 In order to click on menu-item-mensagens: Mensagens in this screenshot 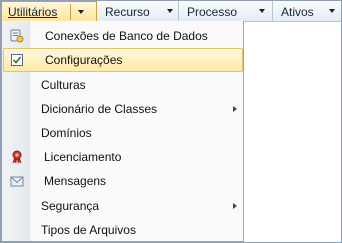, I will do `click(123, 181)`.